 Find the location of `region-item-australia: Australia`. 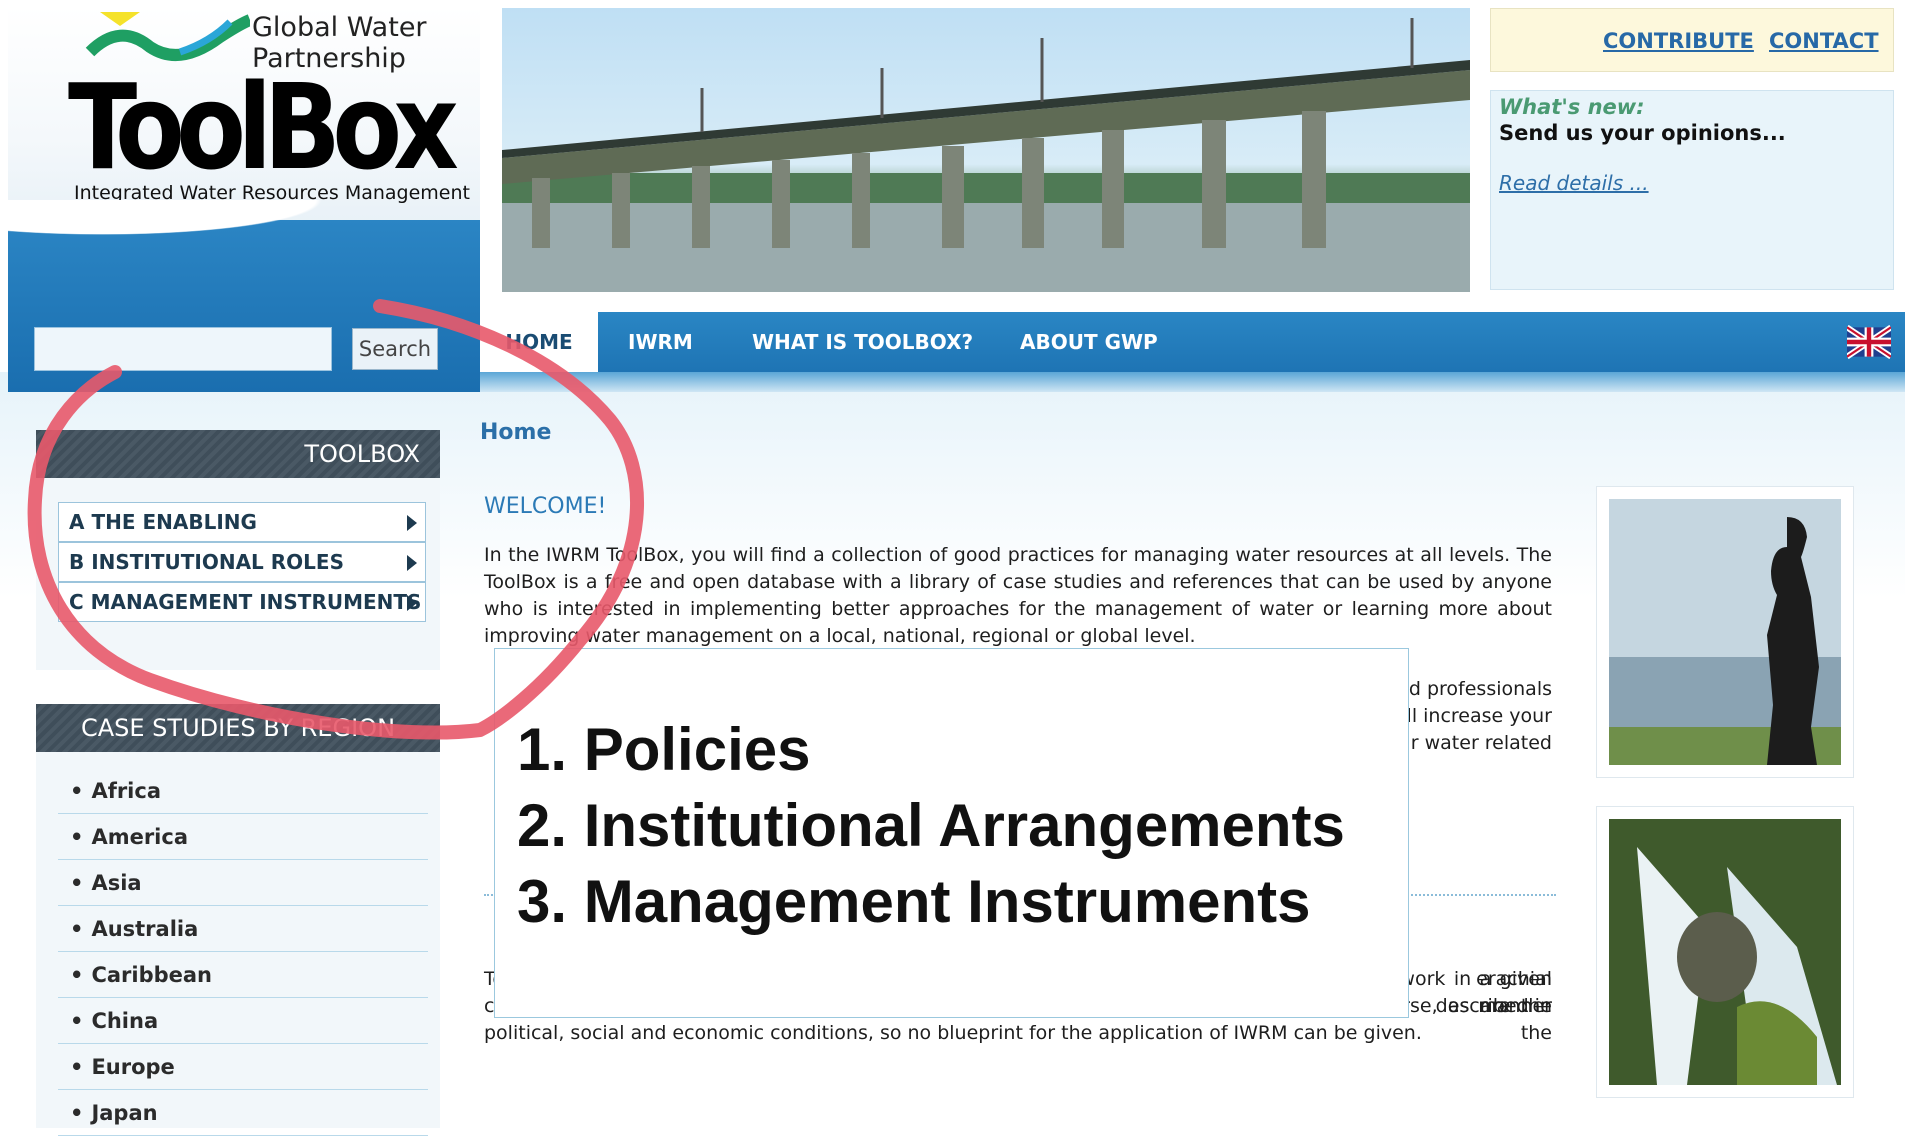

region-item-australia: Australia is located at coordinates (243, 929).